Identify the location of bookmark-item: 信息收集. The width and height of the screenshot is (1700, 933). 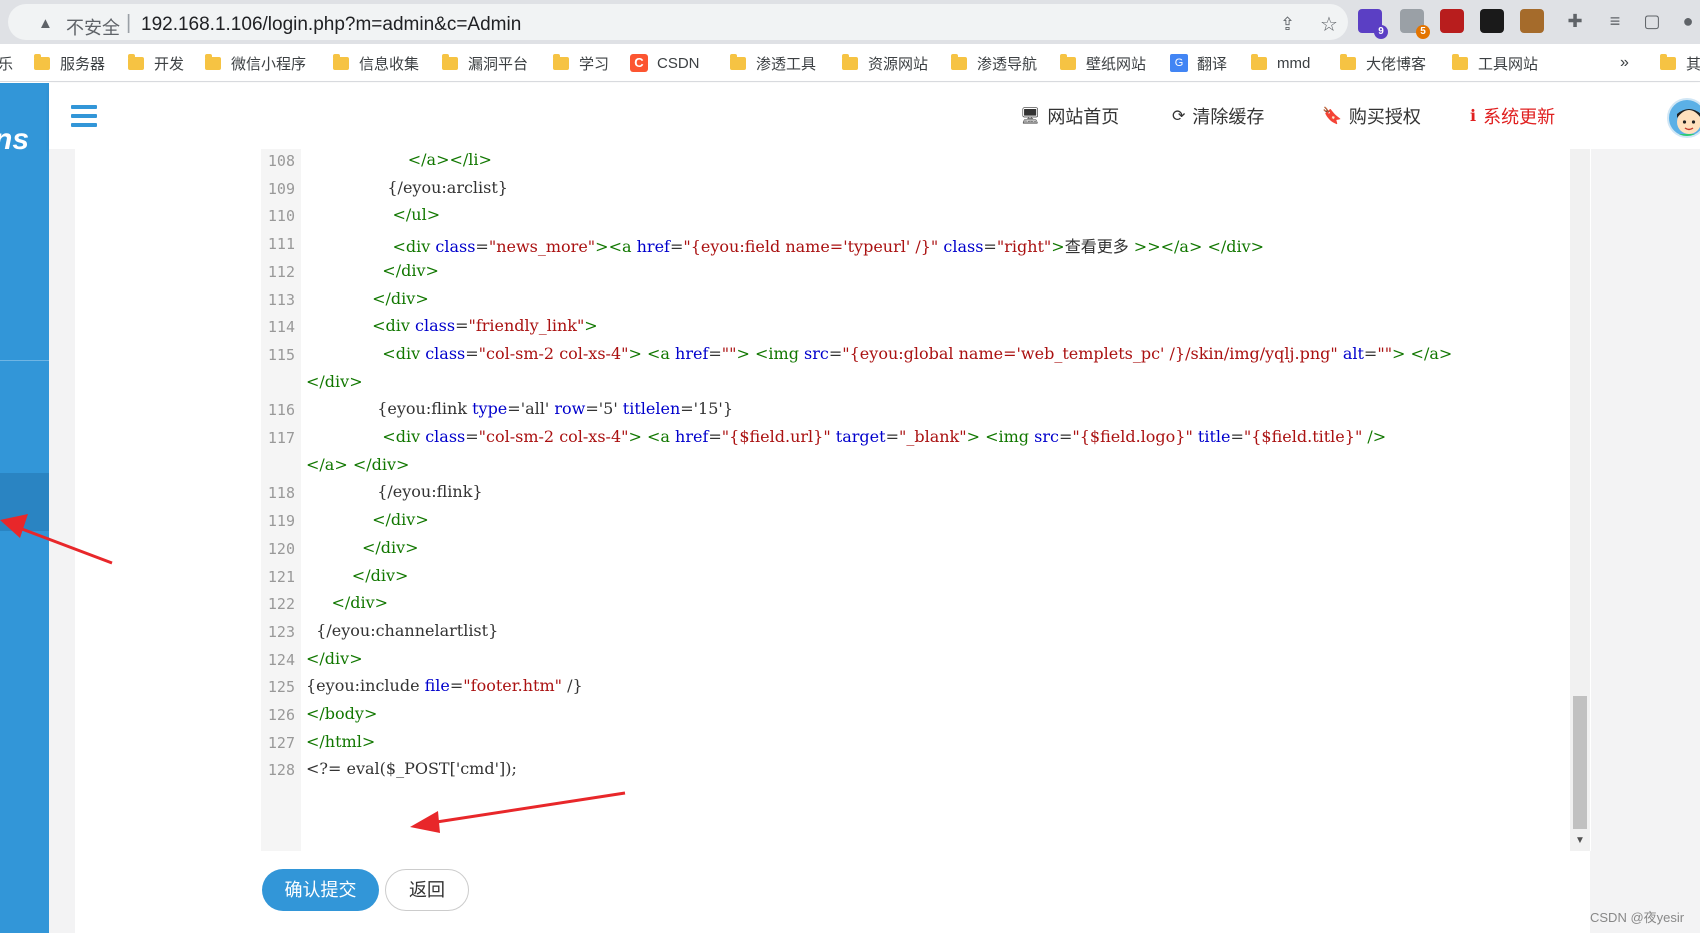
(376, 63).